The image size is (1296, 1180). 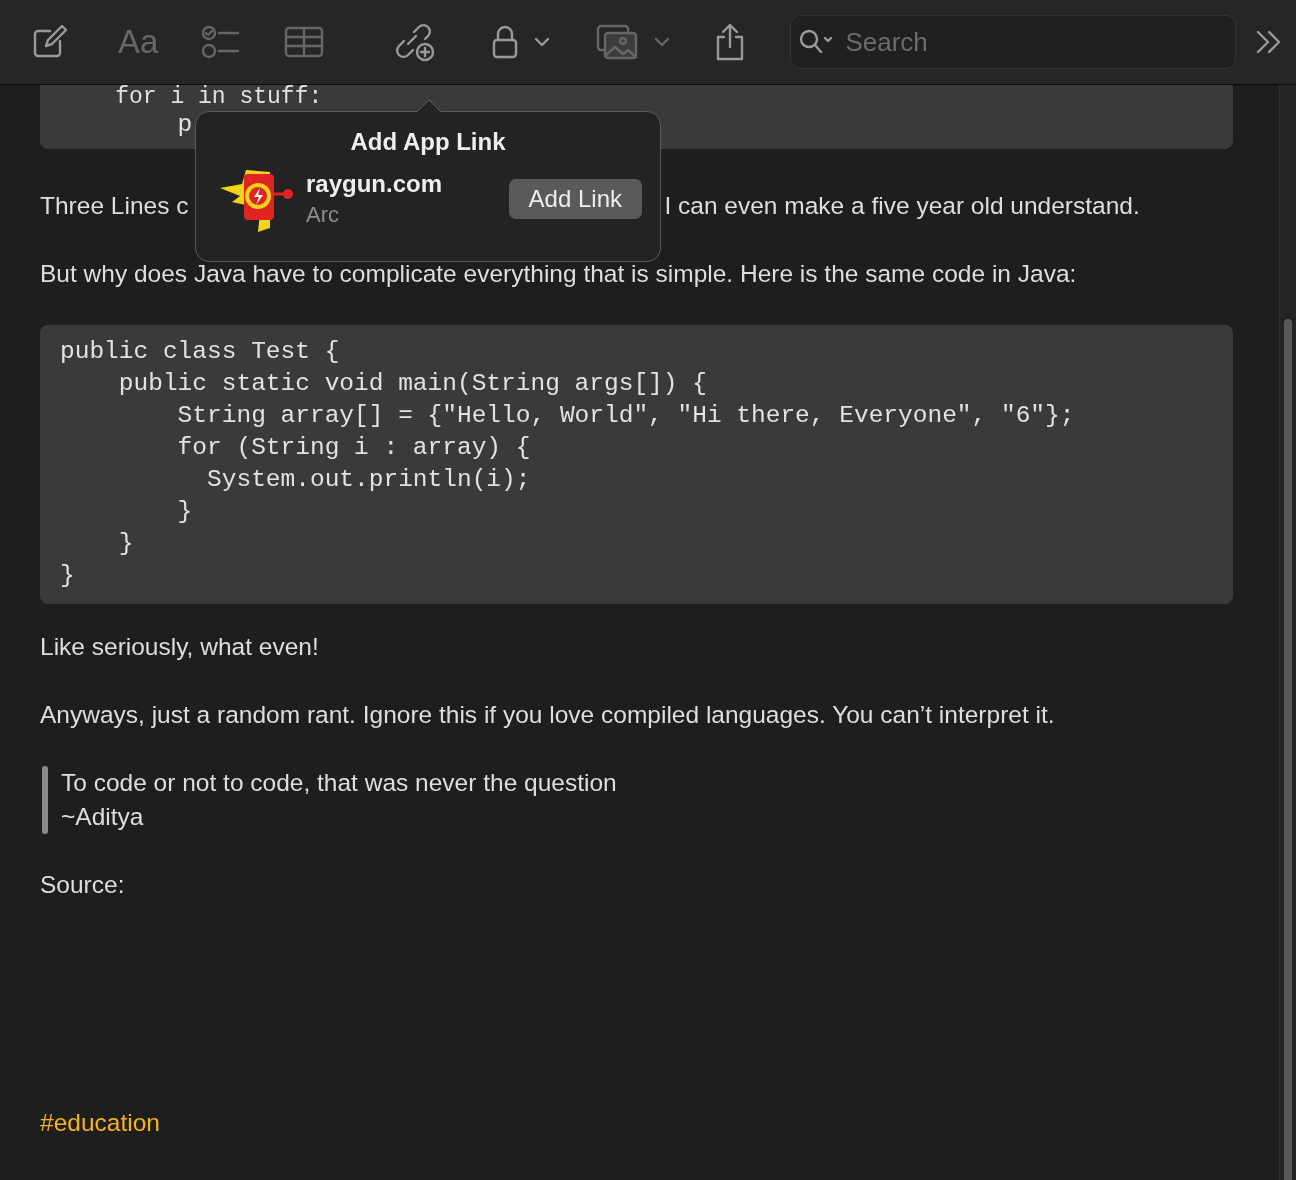 I want to click on double-chevron-icon, so click(x=1269, y=42).